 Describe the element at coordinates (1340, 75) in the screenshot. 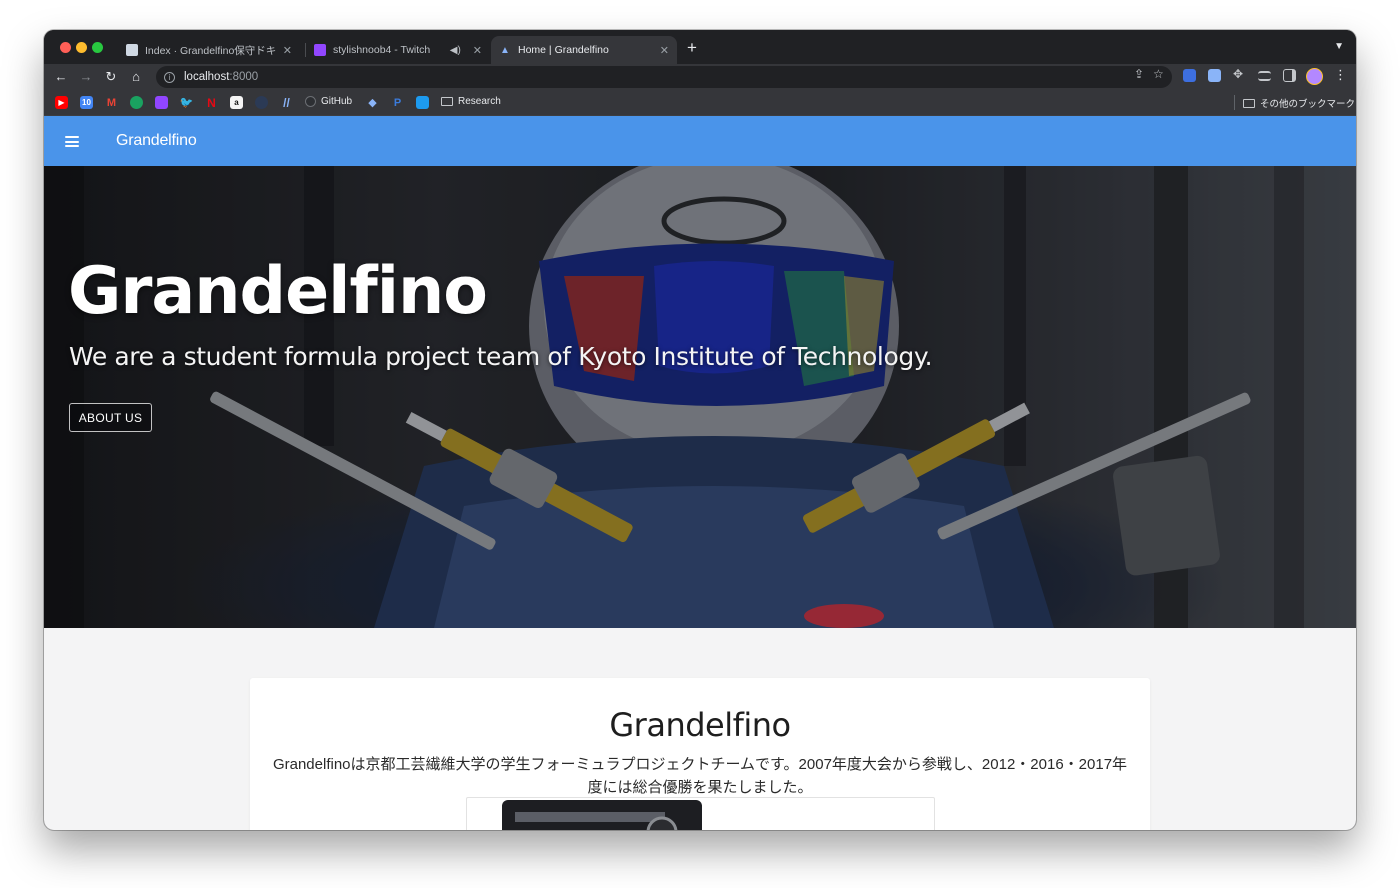

I see `menu-kebab-icon: ⋮` at that location.